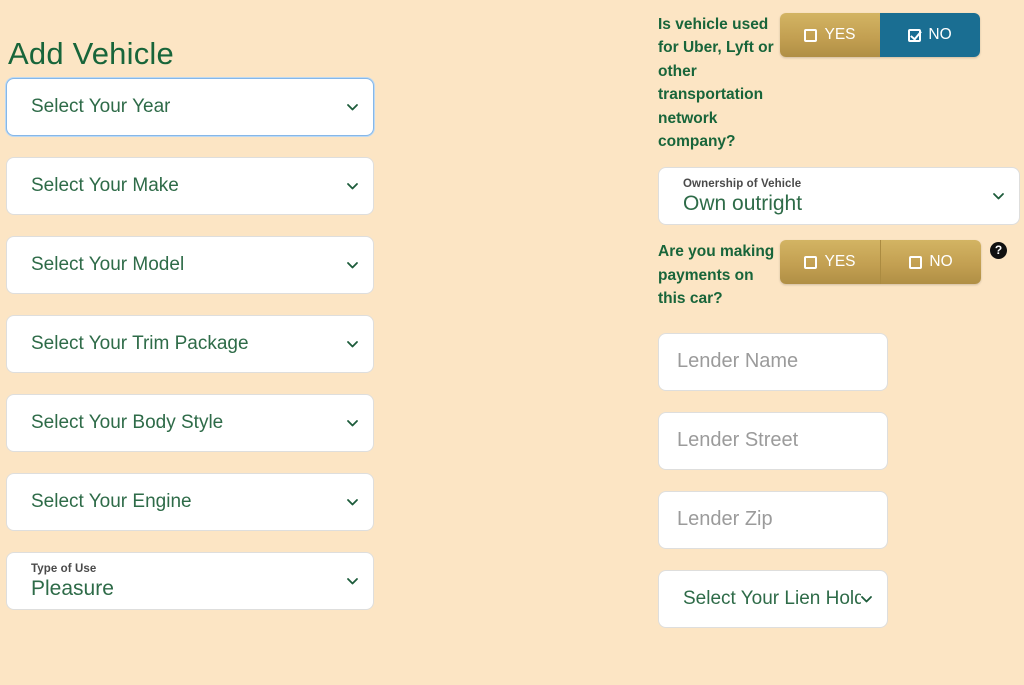 Image resolution: width=1024 pixels, height=685 pixels. I want to click on question-payments-toggle: YES NO, so click(880, 262).